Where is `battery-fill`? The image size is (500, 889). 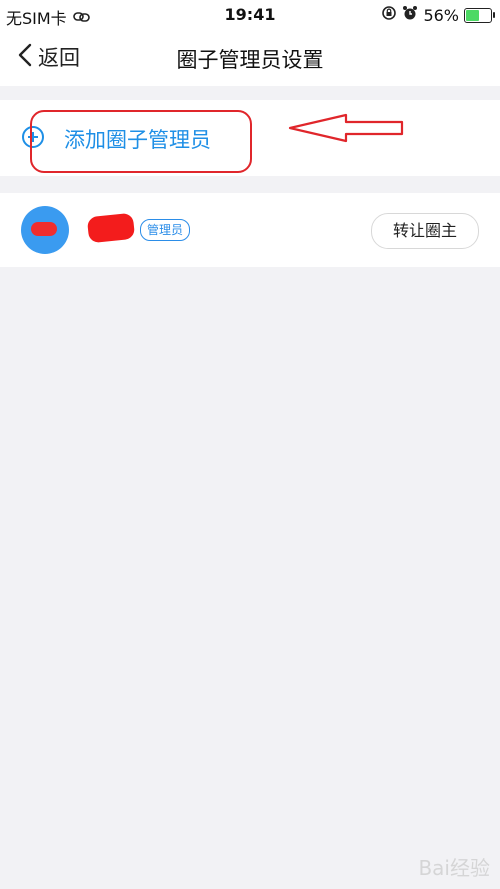 battery-fill is located at coordinates (472, 15).